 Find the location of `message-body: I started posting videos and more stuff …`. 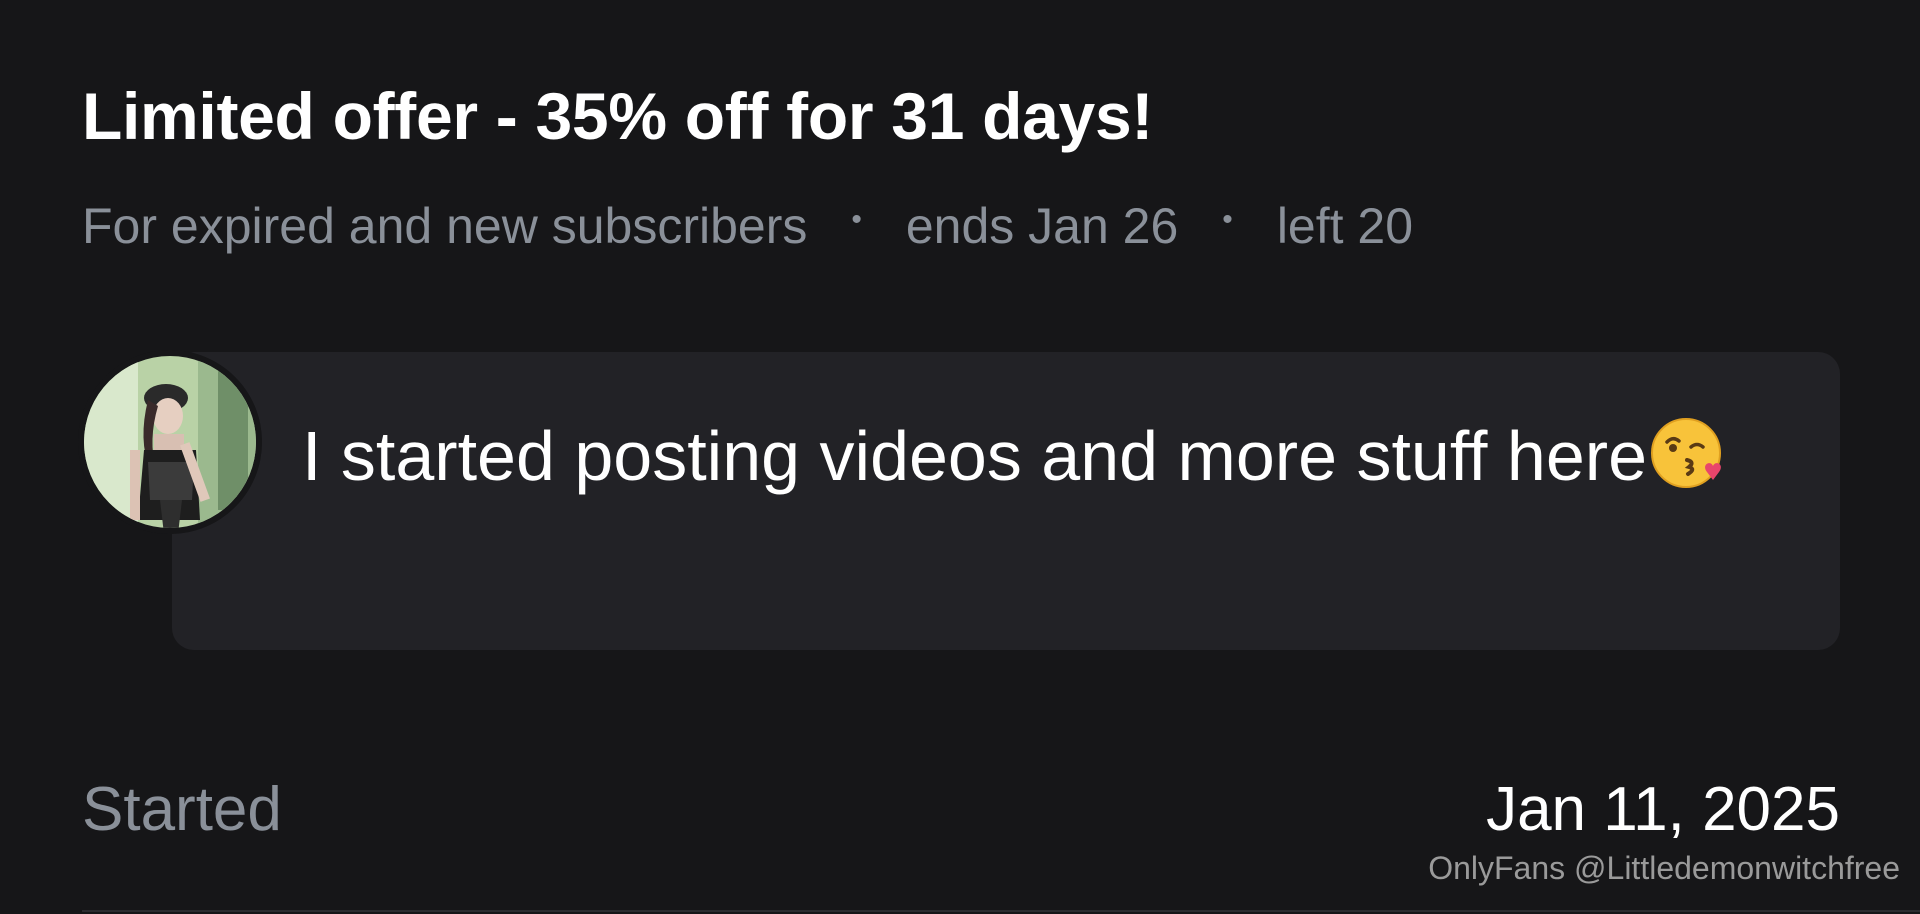

message-body: I started posting videos and more stuff … is located at coordinates (975, 456).